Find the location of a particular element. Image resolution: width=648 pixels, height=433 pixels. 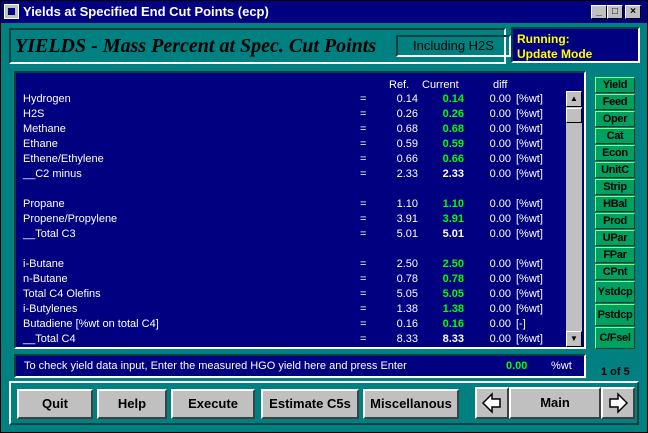

current-value: 8.33 is located at coordinates (443, 339).